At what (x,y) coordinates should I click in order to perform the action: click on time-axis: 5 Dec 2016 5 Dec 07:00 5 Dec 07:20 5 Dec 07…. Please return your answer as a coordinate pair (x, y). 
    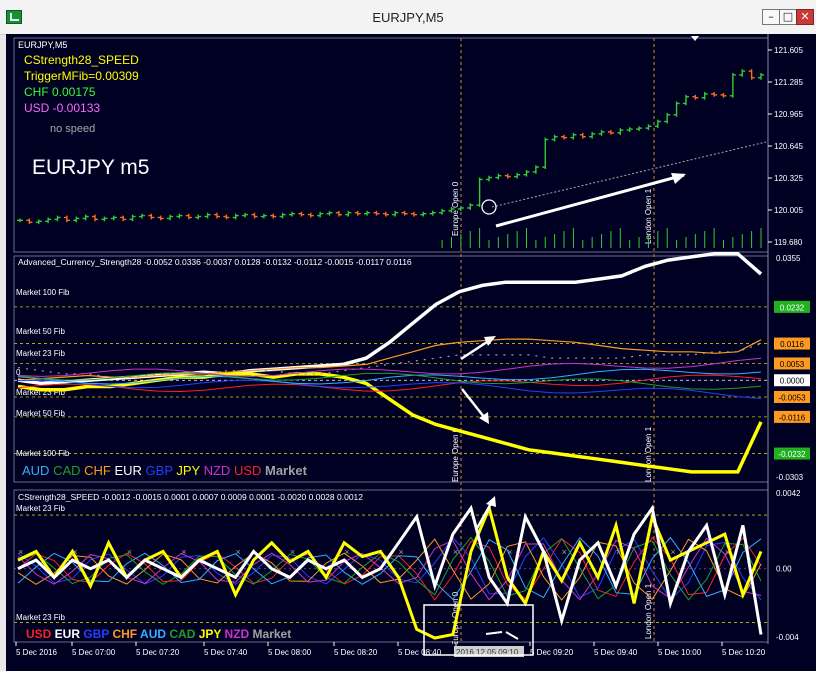
    Looking at the image, I should click on (411, 656).